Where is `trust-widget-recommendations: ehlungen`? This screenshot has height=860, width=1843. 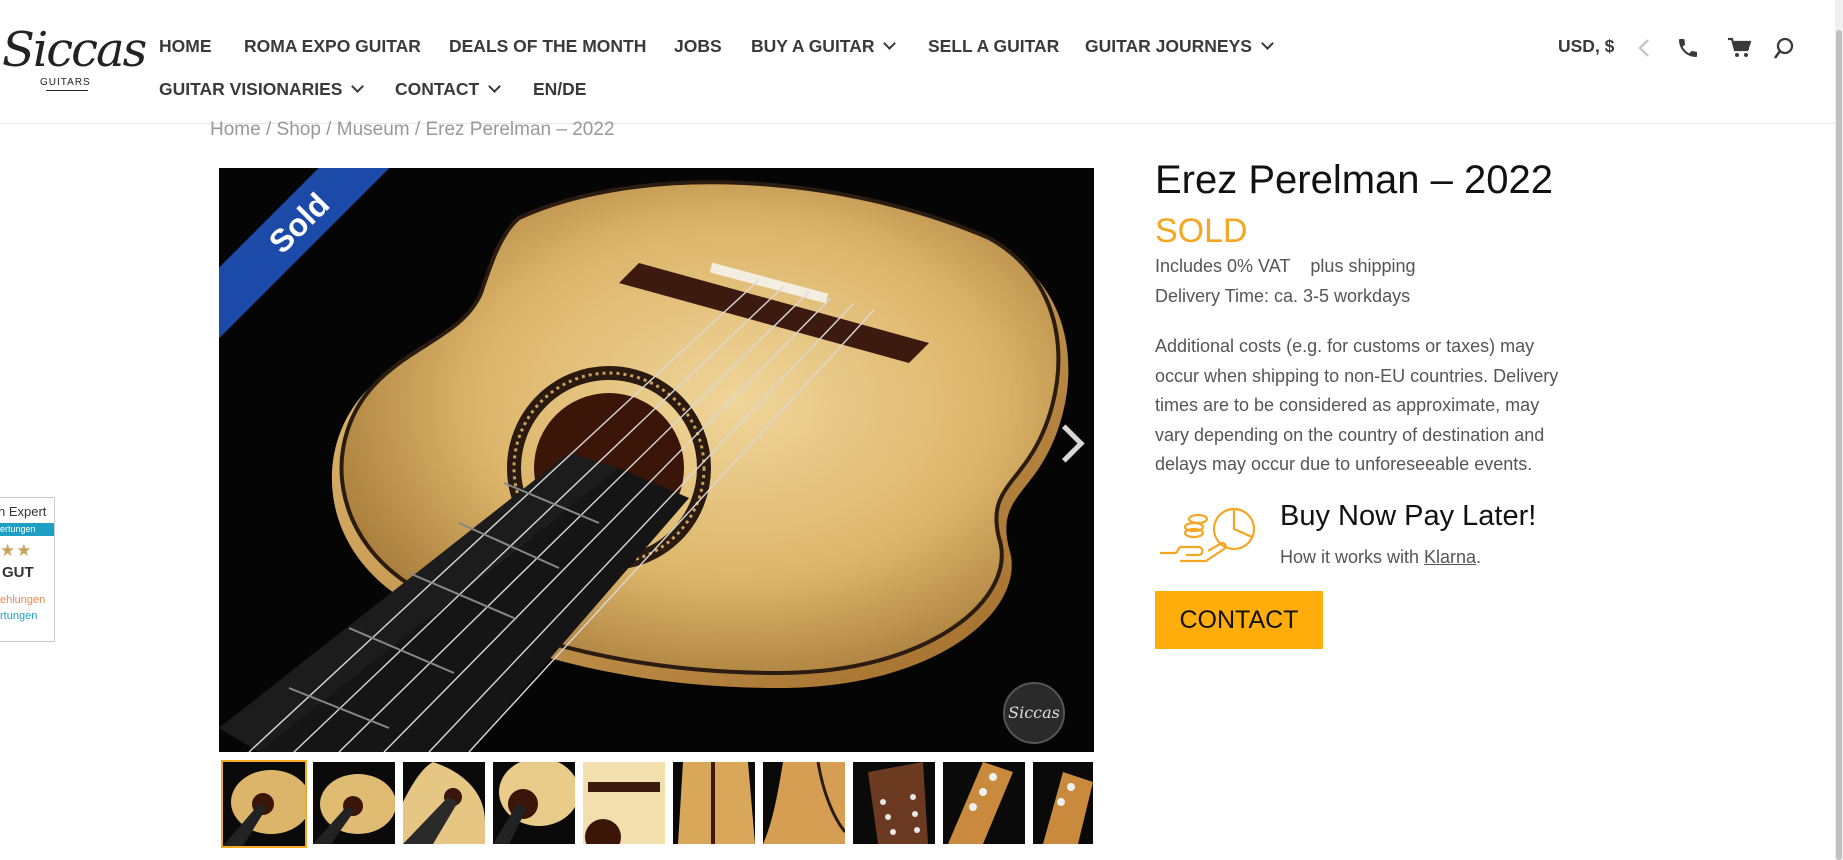
trust-widget-recommendations: ehlungen is located at coordinates (23, 600).